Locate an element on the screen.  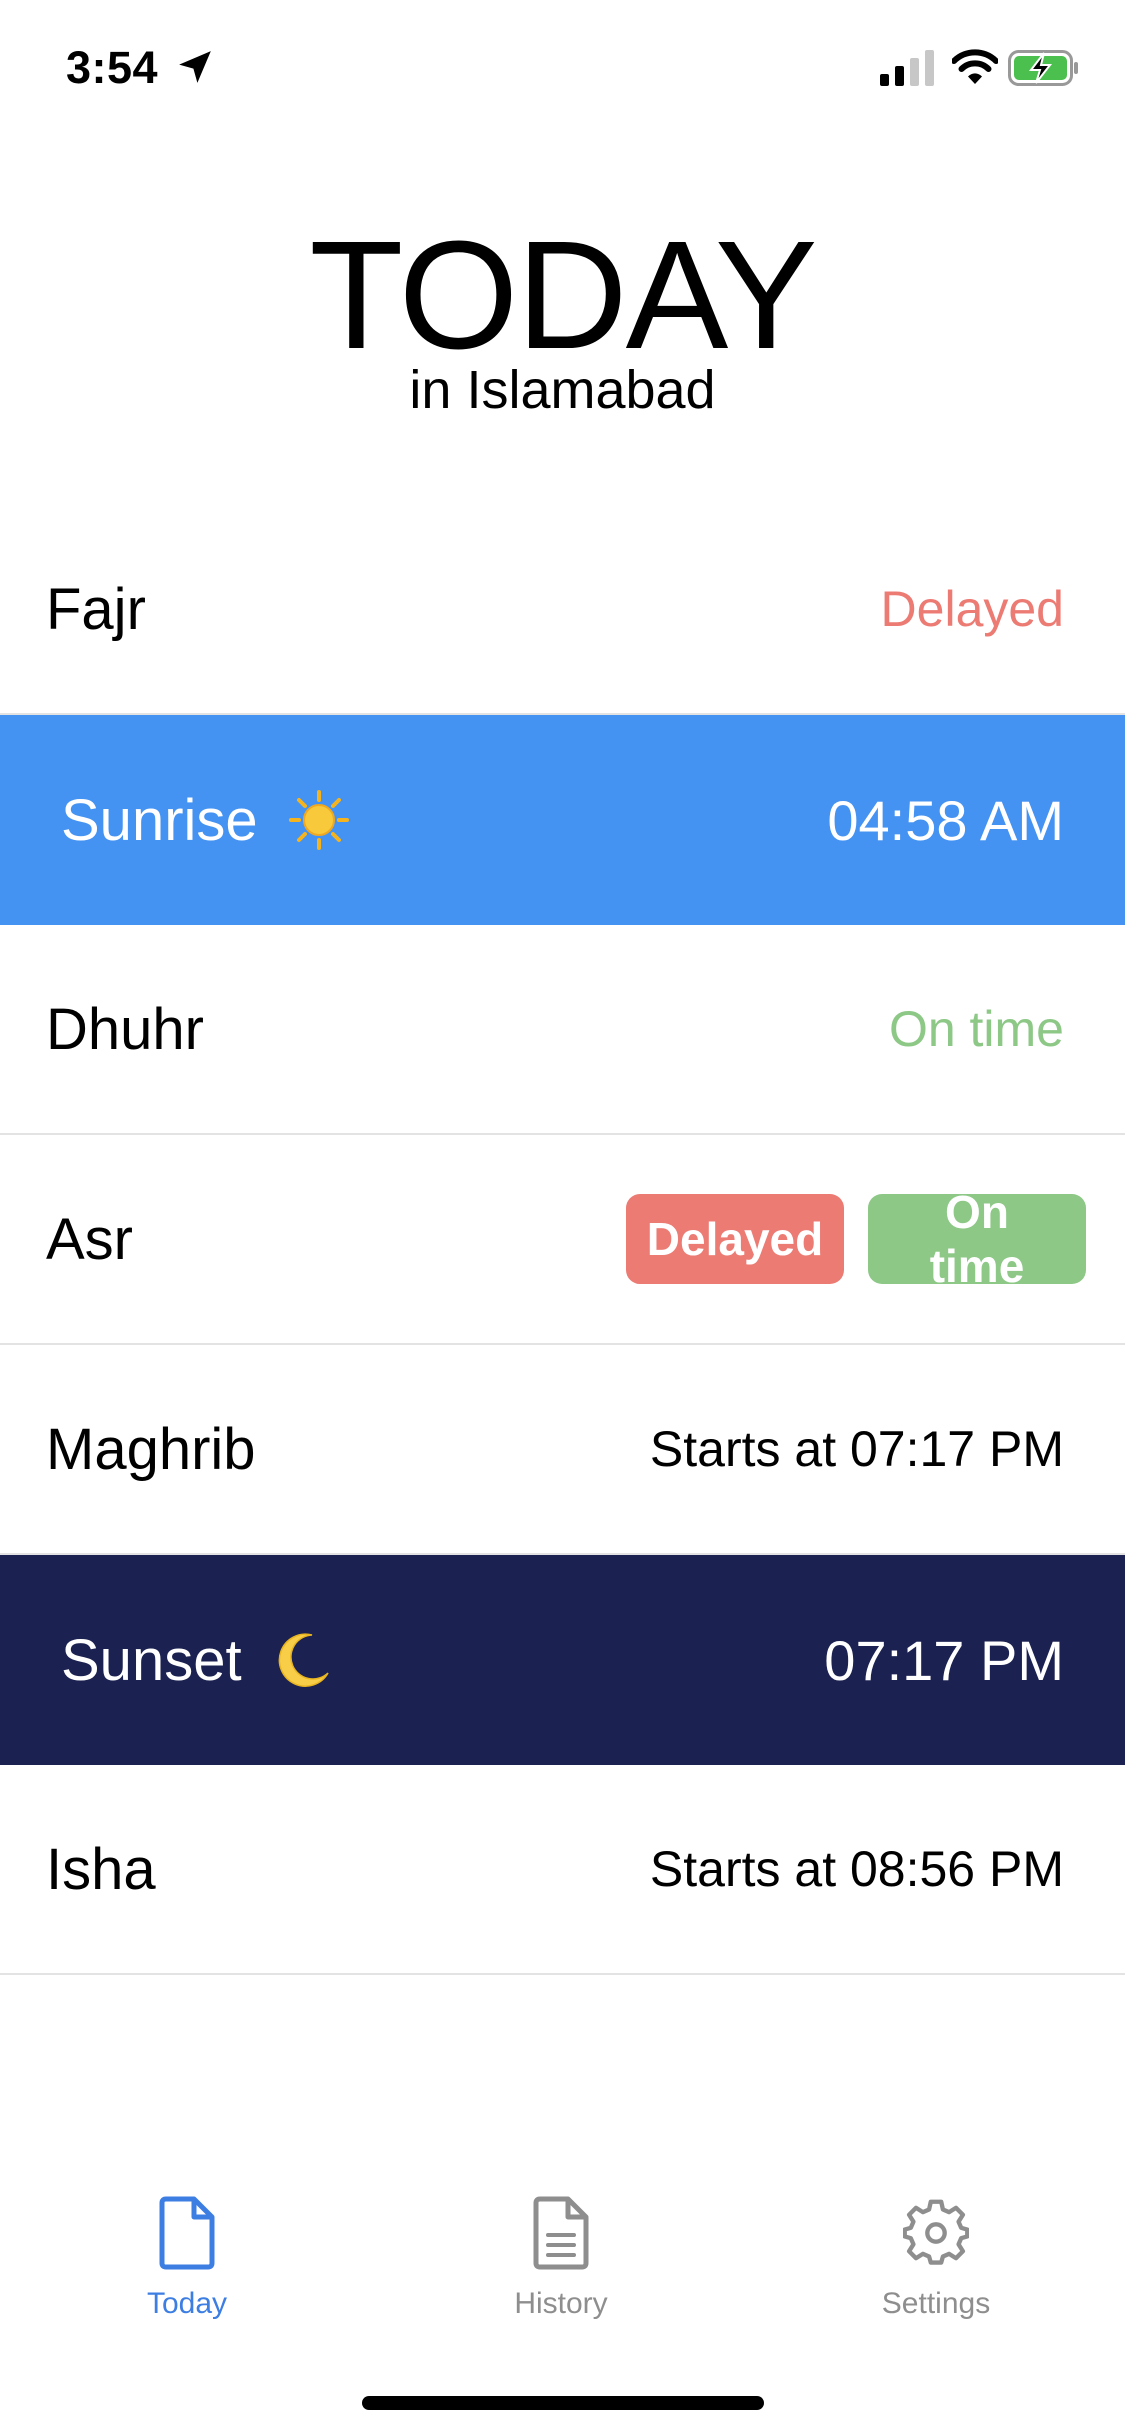
wifi-icon is located at coordinates (975, 66).